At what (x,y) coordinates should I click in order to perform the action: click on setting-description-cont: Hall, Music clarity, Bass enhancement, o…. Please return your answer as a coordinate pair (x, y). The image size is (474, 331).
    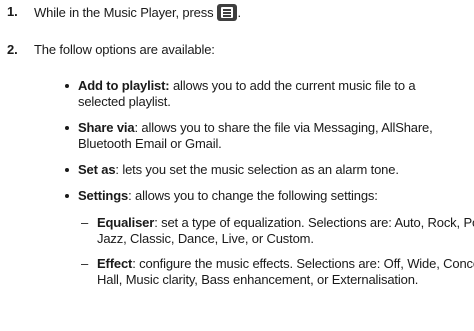
    Looking at the image, I should click on (258, 279).